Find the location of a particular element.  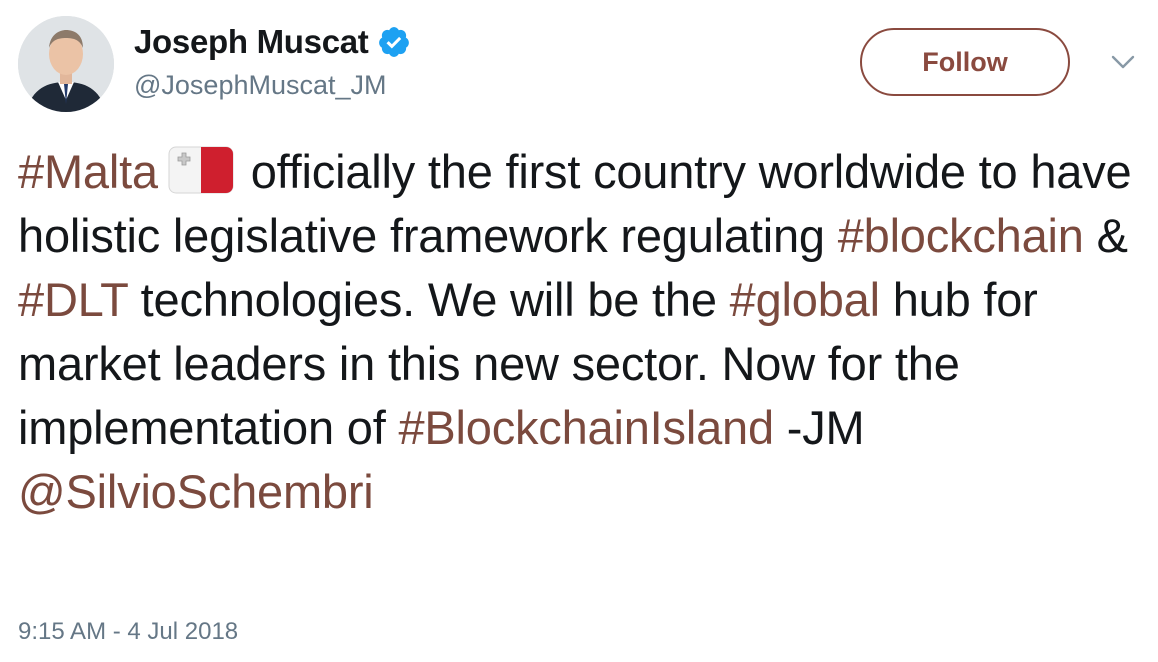

avatar-image is located at coordinates (66, 64).